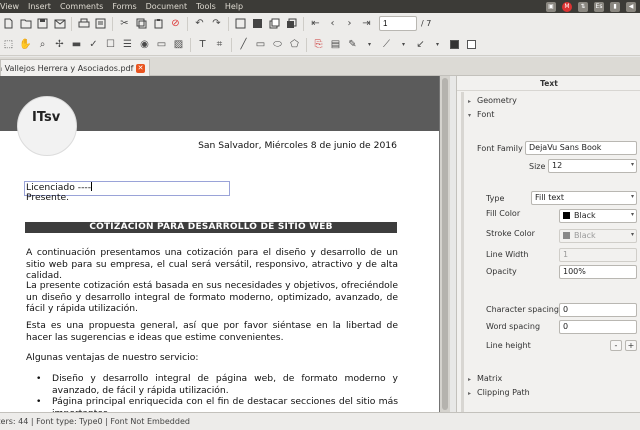  What do you see at coordinates (386, 44) in the screenshot?
I see `line-style-icon: ⟋` at bounding box center [386, 44].